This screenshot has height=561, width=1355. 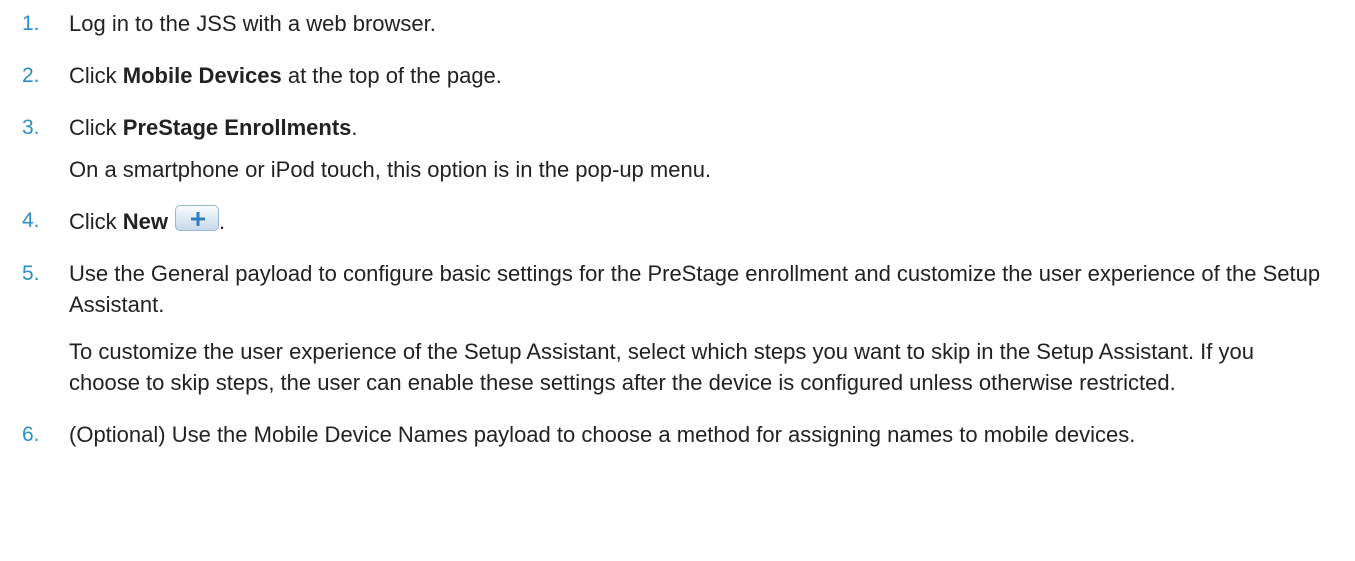 I want to click on step-2-text-before: Click, so click(x=96, y=75).